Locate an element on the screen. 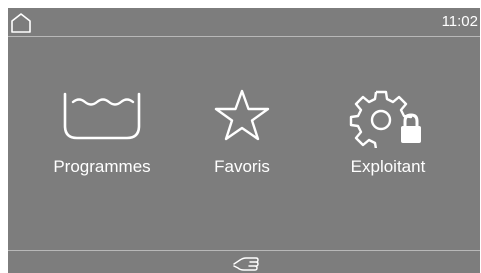 The image size is (481, 273). tile-favoris: Favoris is located at coordinates (242, 138).